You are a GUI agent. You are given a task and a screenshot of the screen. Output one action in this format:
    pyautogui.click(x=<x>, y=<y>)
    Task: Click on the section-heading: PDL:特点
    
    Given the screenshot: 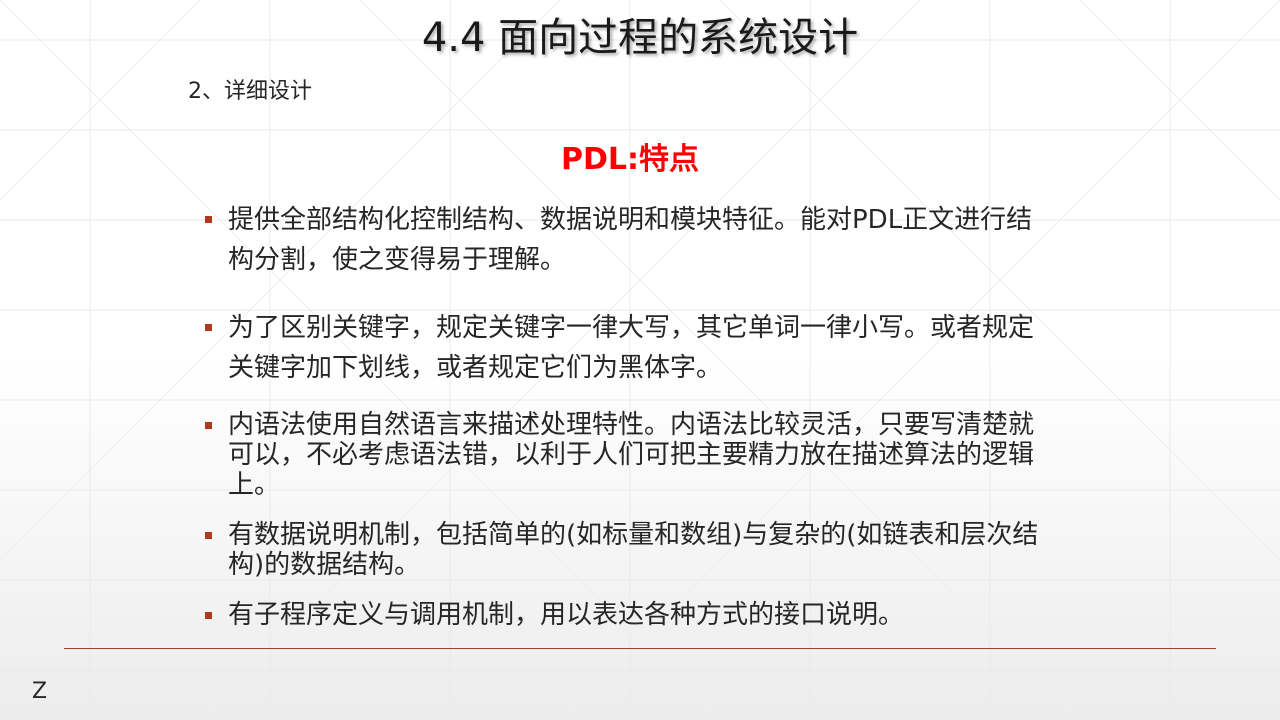 What is the action you would take?
    pyautogui.click(x=629, y=159)
    